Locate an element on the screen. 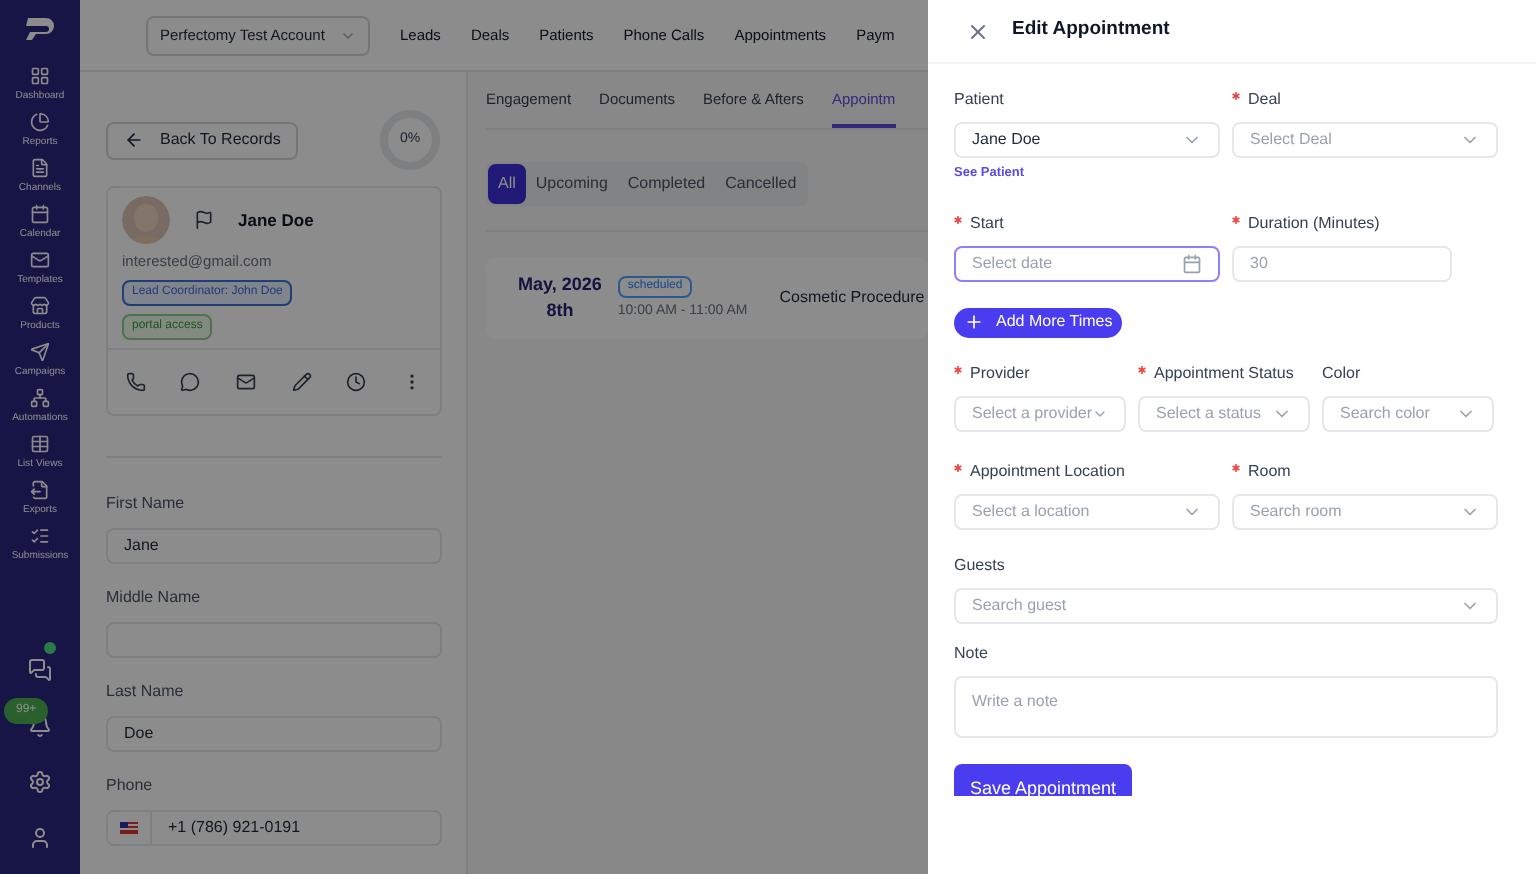 This screenshot has height=874, width=1536. appointment-day: 8th is located at coordinates (560, 312).